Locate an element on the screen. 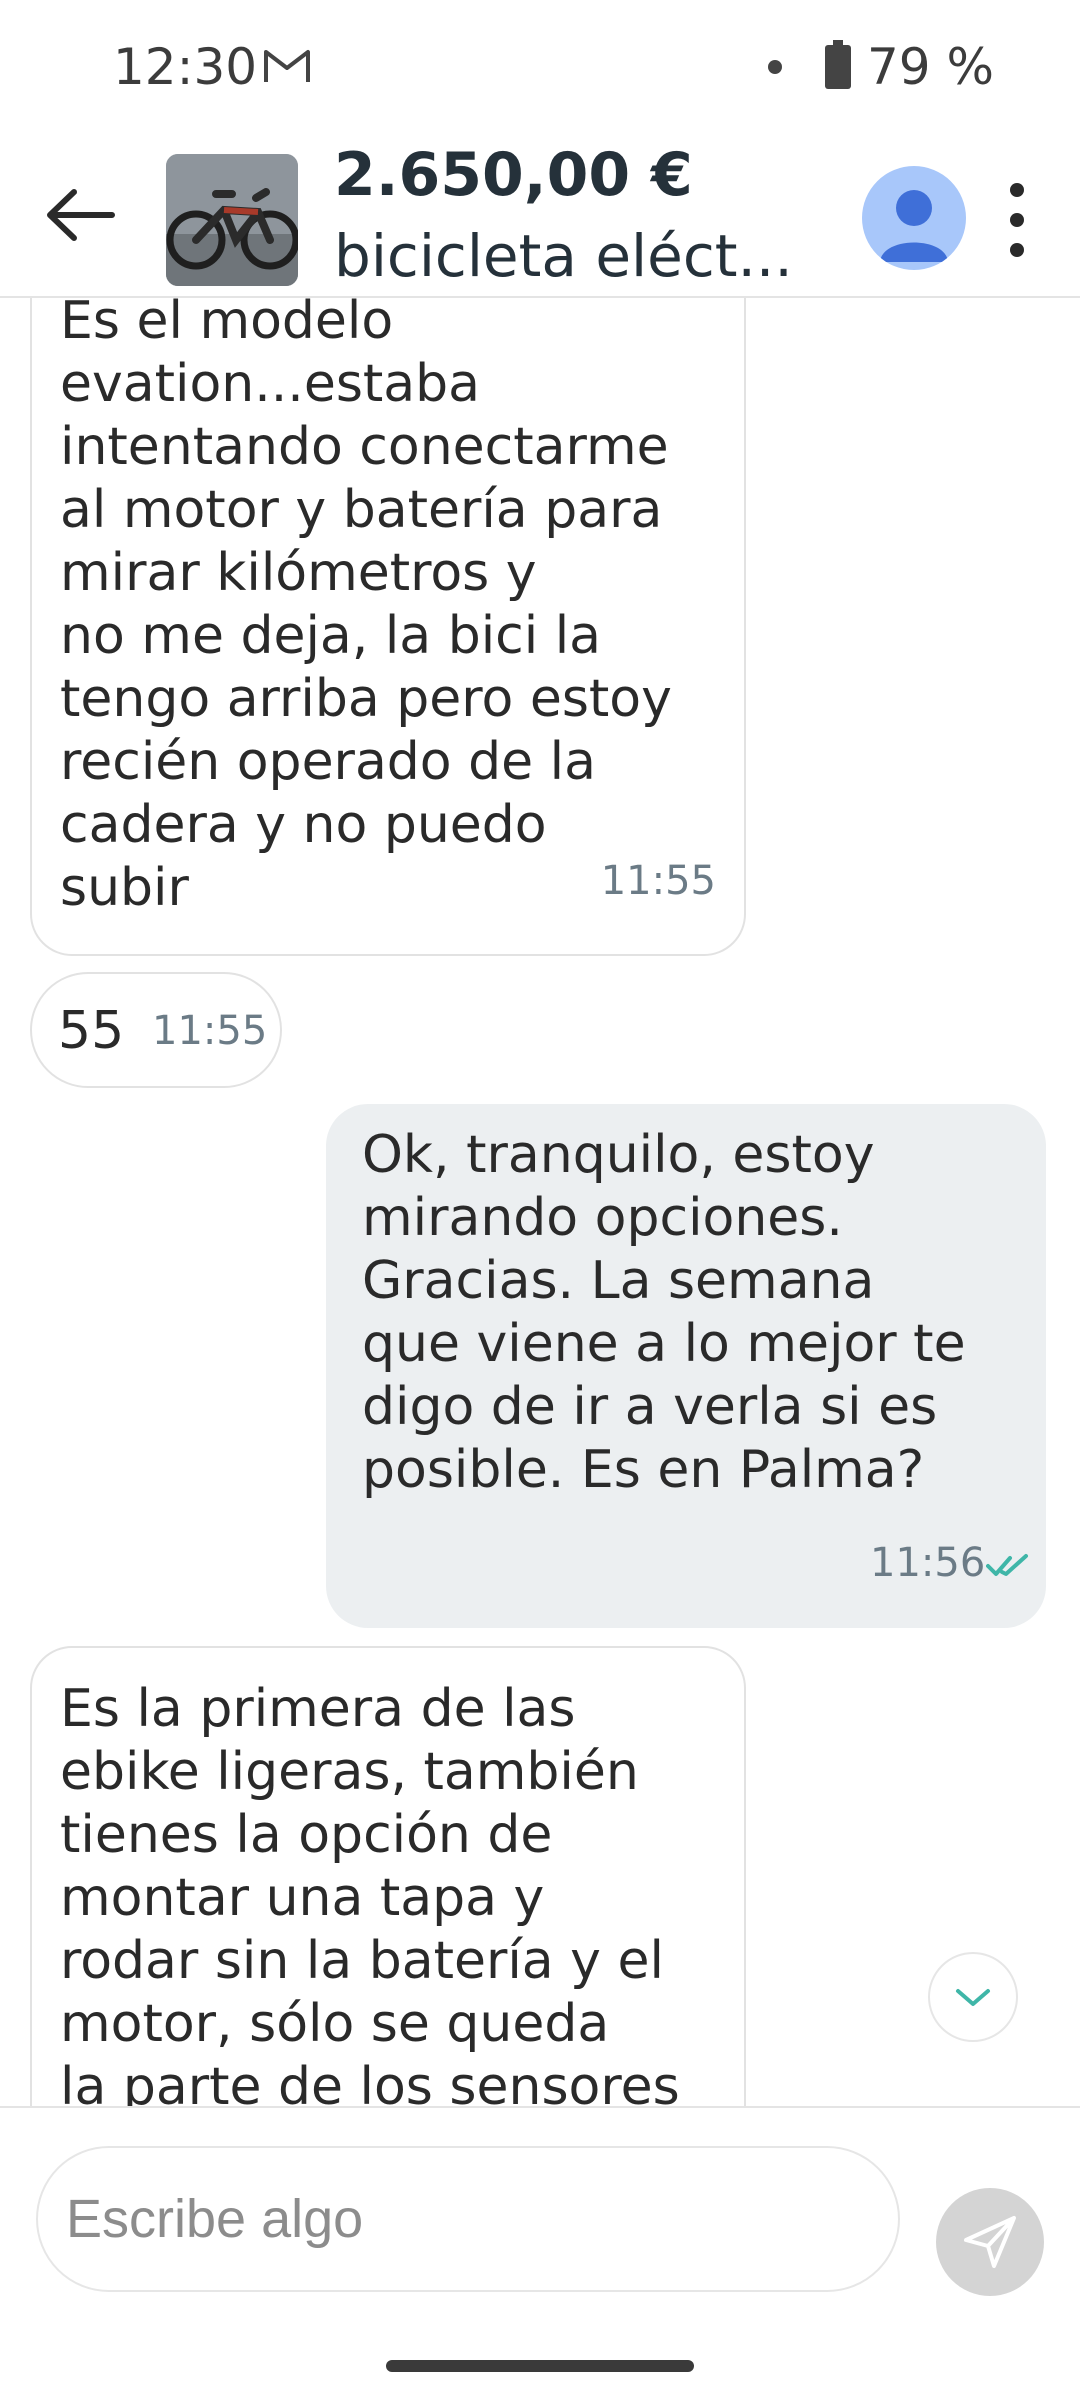  person-icon is located at coordinates (914, 226).